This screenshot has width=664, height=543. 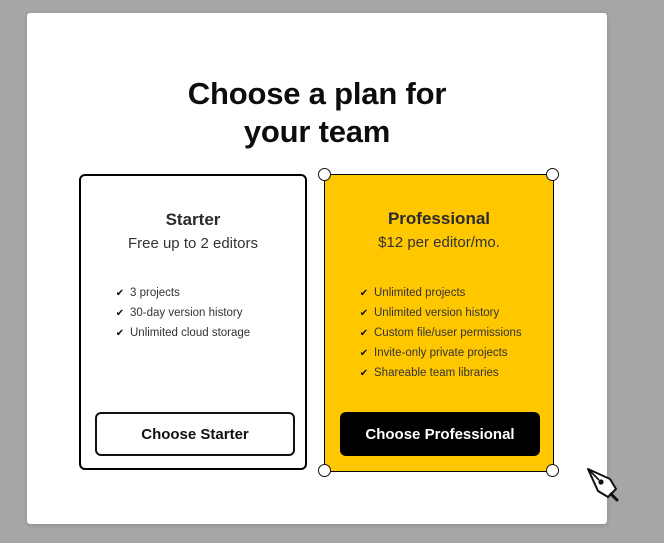 I want to click on feature-item: ✔ Invite-only private projects, so click(x=439, y=353).